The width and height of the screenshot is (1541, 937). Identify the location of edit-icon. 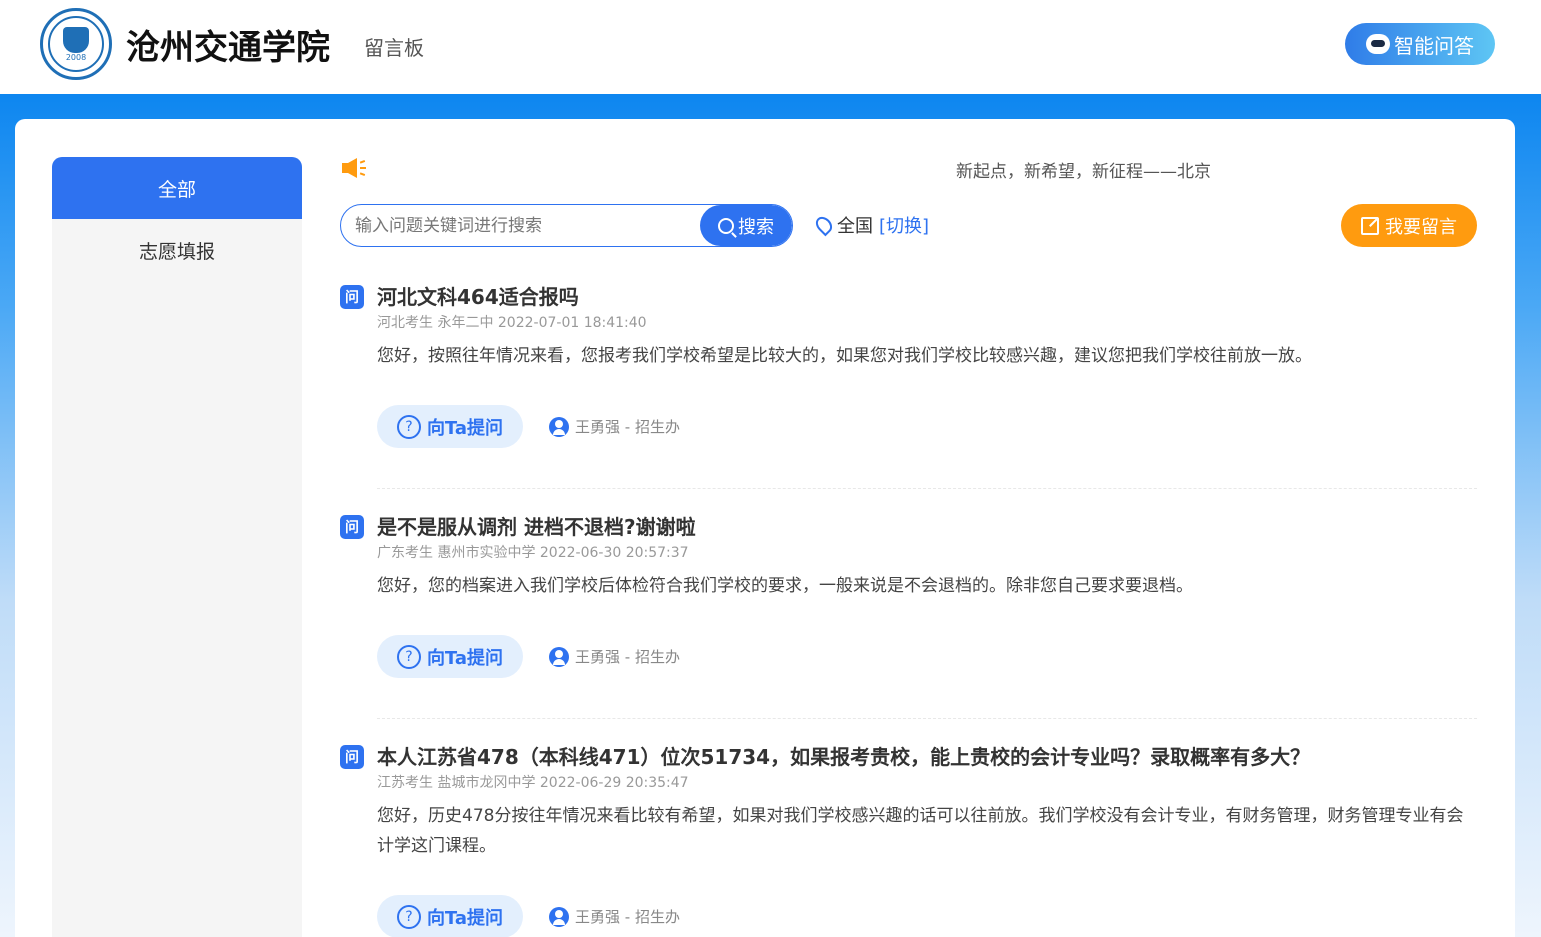
(1370, 225).